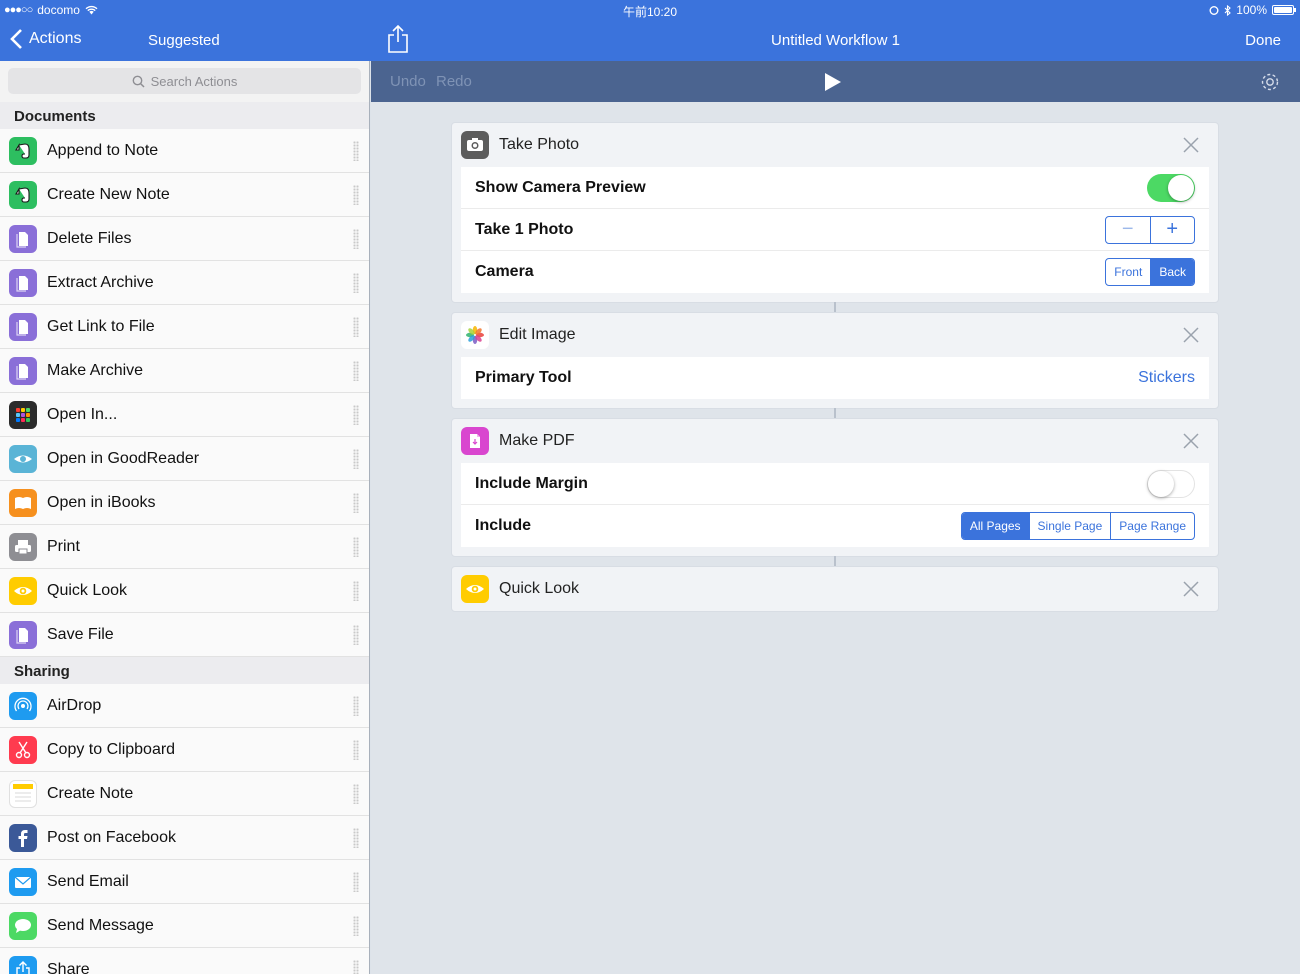 Image resolution: width=1300 pixels, height=974 pixels. Describe the element at coordinates (184, 283) in the screenshot. I see `action-item: Extract Archive` at that location.